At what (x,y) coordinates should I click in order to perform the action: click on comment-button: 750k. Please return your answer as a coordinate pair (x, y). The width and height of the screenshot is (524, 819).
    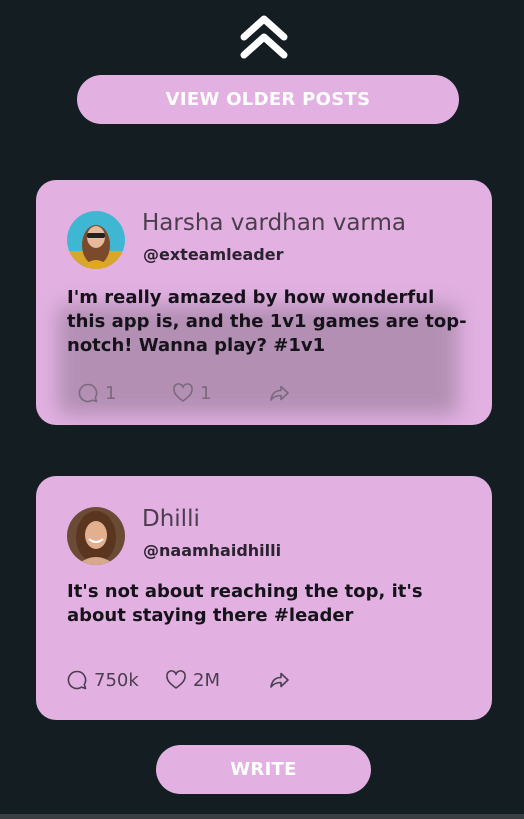
    Looking at the image, I should click on (102, 680).